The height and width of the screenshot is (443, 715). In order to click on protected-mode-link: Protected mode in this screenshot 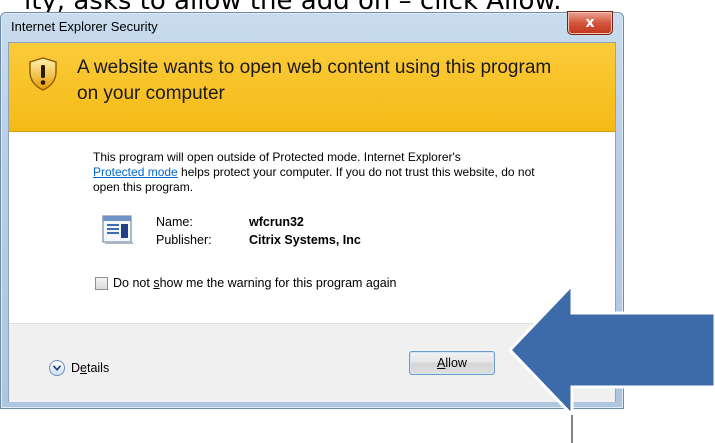, I will do `click(135, 172)`.